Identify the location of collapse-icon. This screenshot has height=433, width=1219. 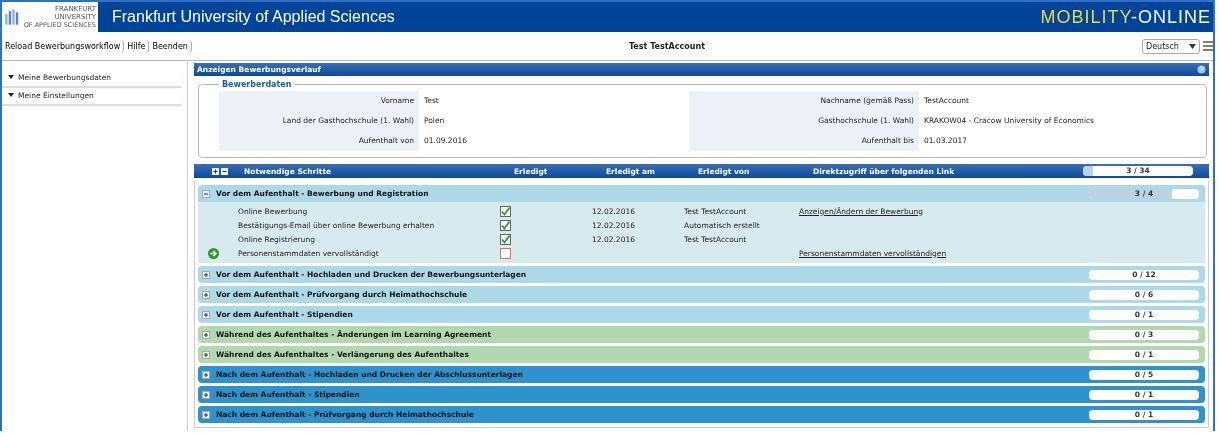
(206, 193).